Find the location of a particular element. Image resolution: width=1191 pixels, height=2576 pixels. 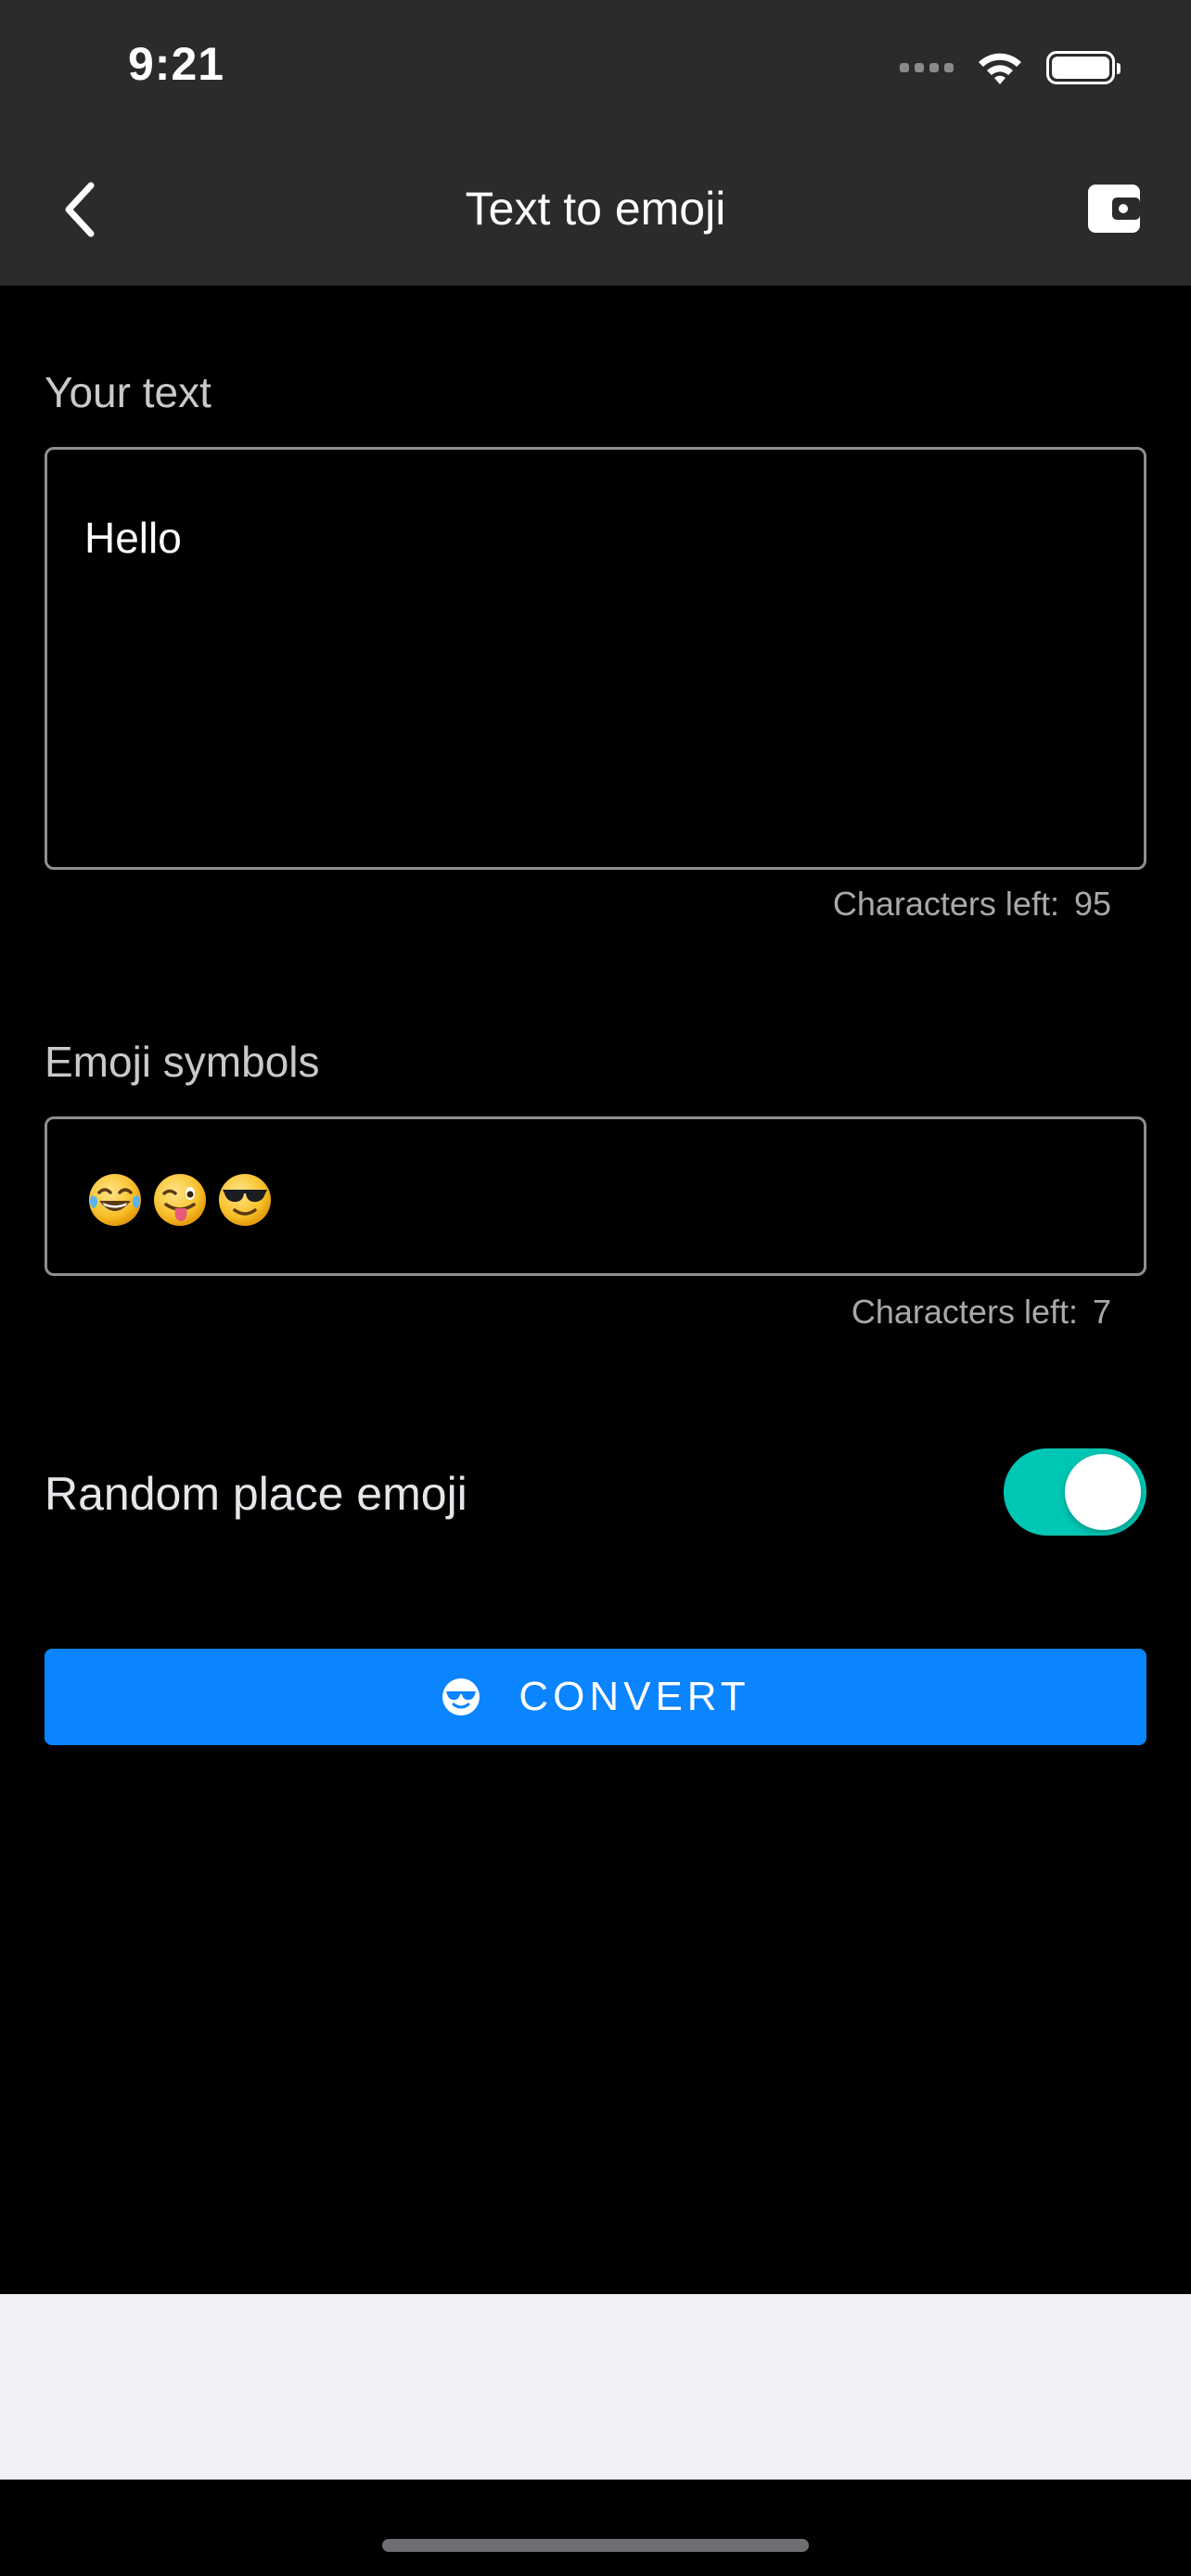

wifi-icon is located at coordinates (1000, 68).